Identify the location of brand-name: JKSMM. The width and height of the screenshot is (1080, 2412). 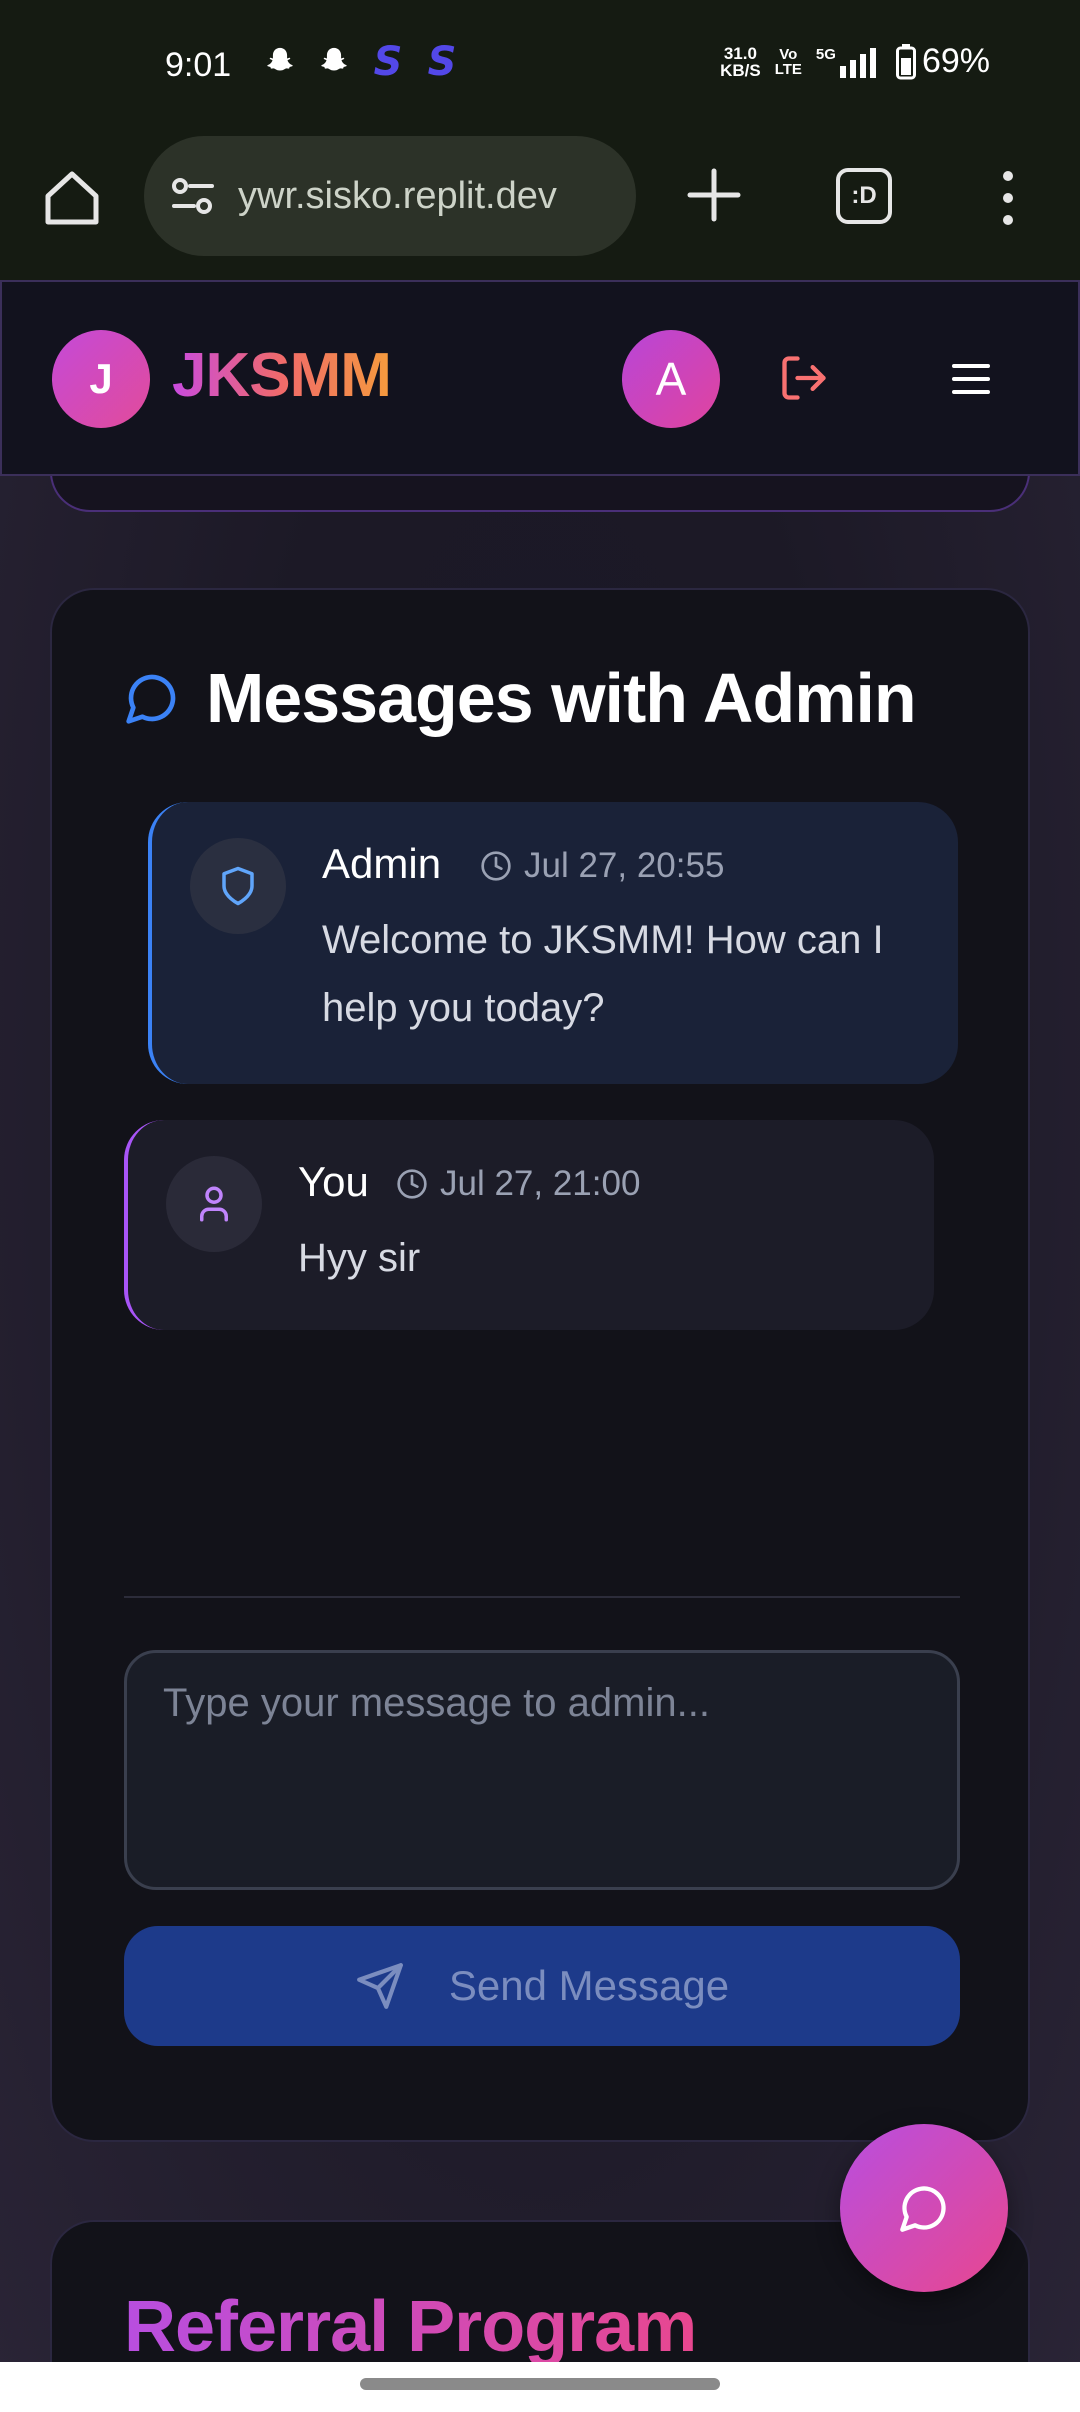
(282, 375).